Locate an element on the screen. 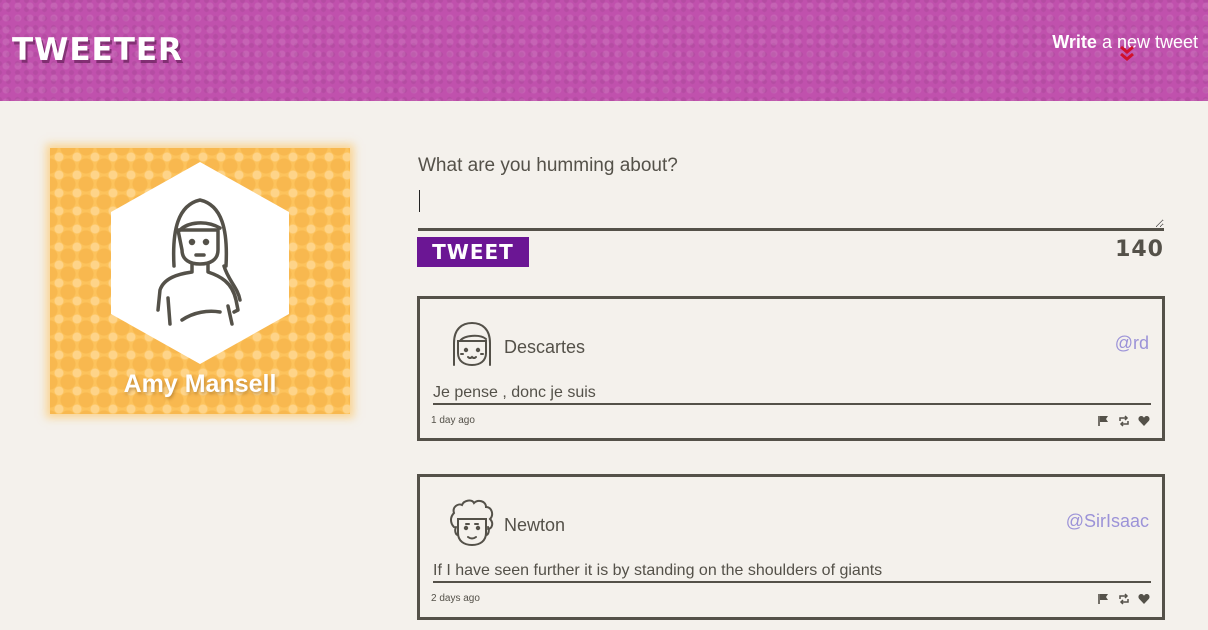  compose-link-bold: Write is located at coordinates (1074, 42).